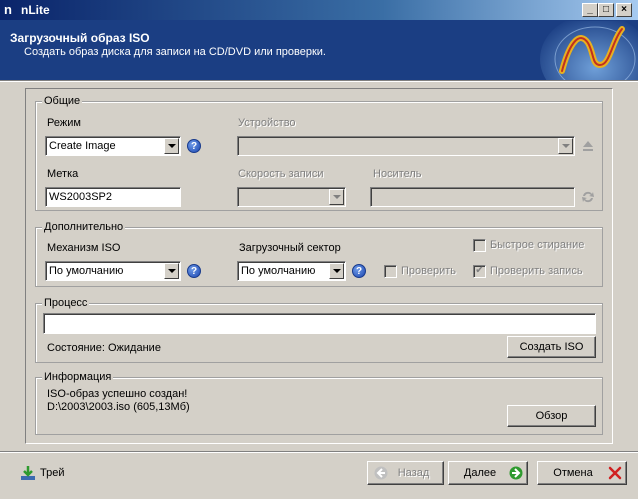 The image size is (638, 499). What do you see at coordinates (63, 174) in the screenshot?
I see `label-label: Метка` at bounding box center [63, 174].